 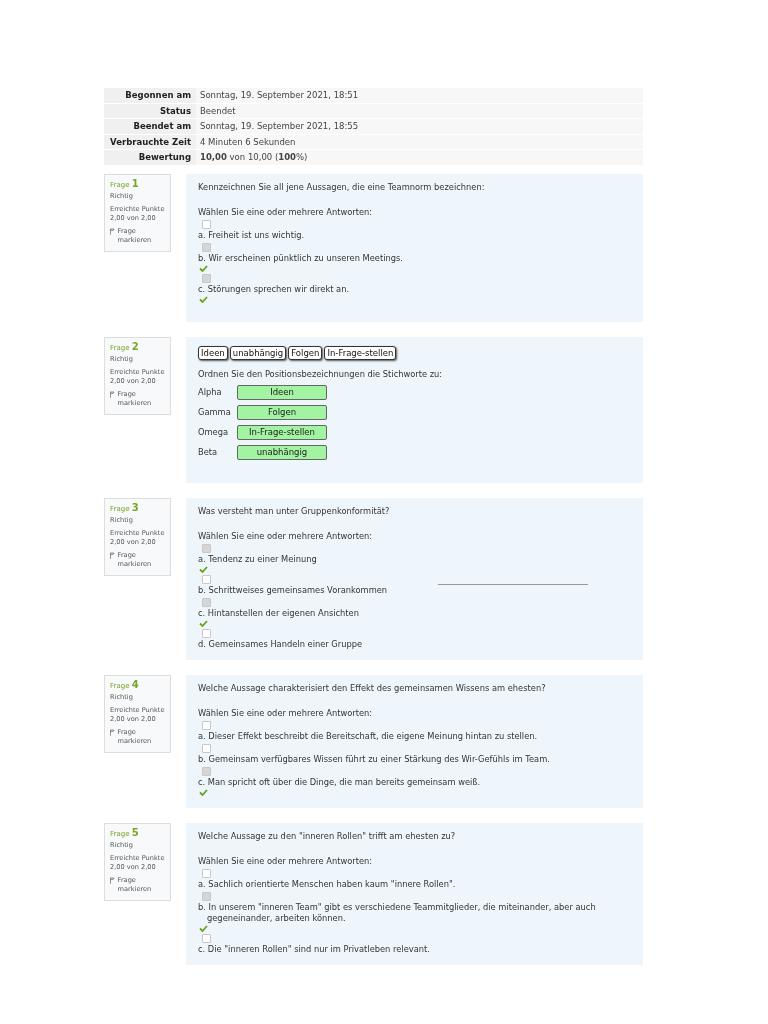 I want to click on answer-option: c. Hintanstellen der eigenen Ansichten, so click(x=414, y=613).